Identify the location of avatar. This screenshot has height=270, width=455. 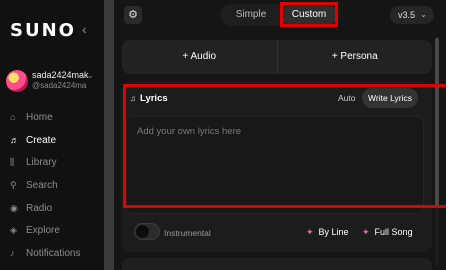
(17, 81).